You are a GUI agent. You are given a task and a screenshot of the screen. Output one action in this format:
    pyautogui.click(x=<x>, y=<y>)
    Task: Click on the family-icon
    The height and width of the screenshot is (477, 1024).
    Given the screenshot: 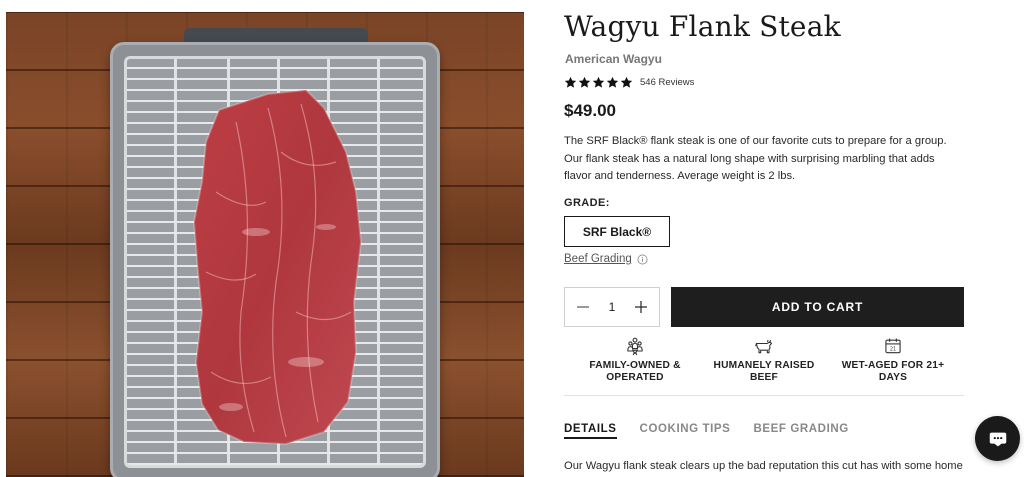 What is the action you would take?
    pyautogui.click(x=635, y=346)
    